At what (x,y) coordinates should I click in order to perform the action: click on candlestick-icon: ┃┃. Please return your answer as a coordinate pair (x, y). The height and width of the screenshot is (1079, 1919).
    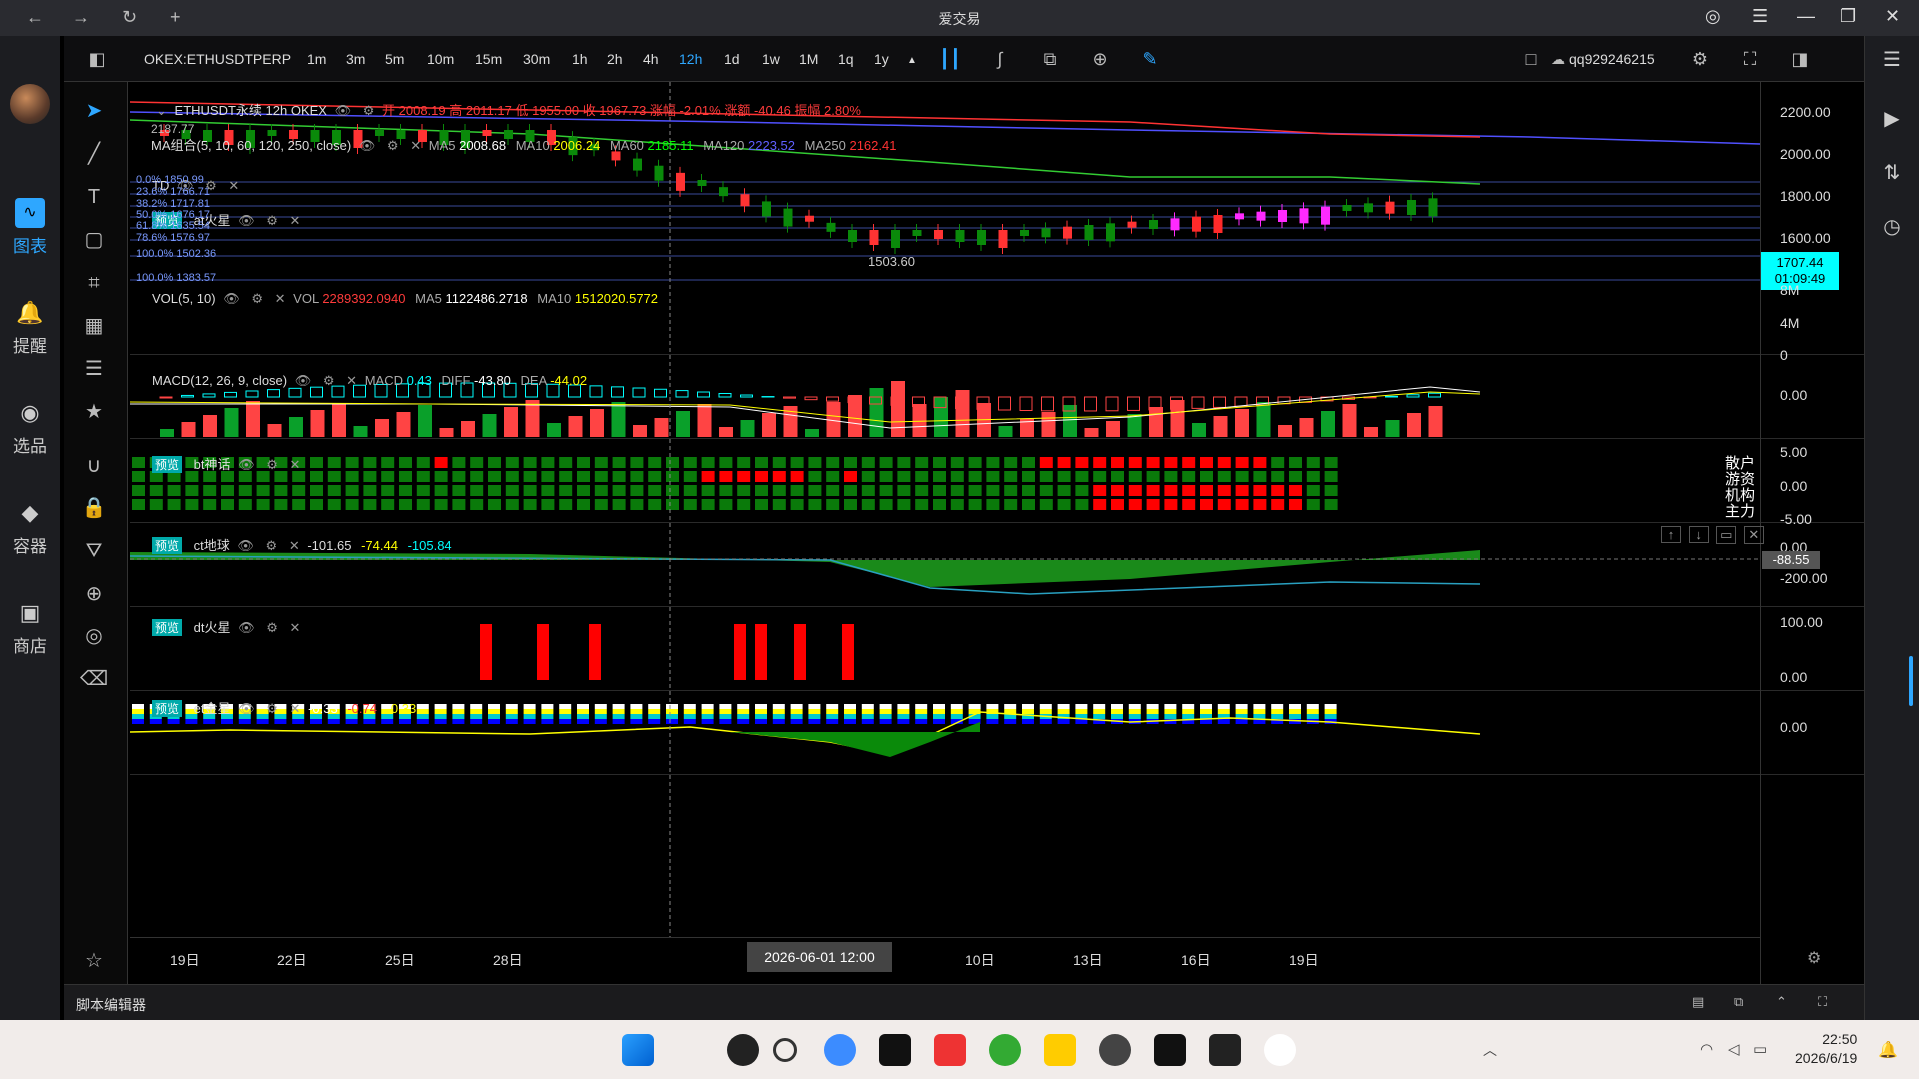
    Looking at the image, I should click on (950, 59).